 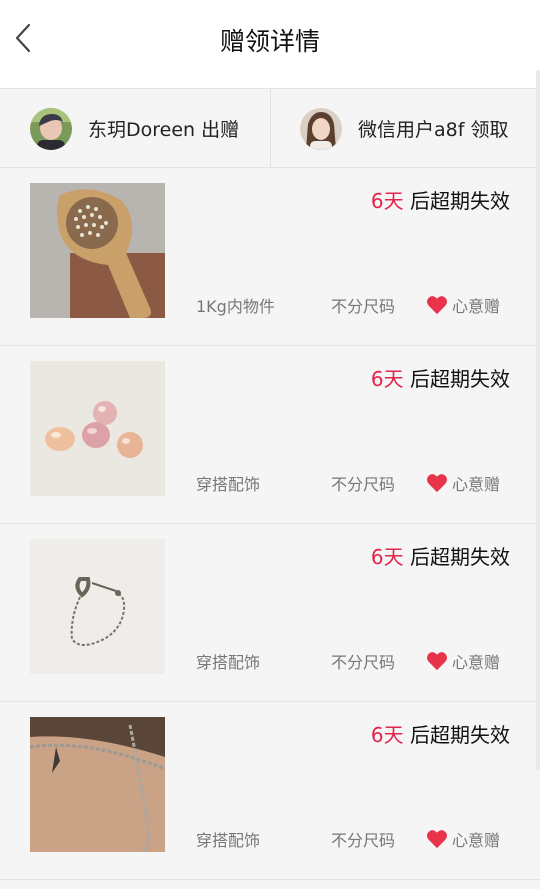 What do you see at coordinates (97, 250) in the screenshot?
I see `item-image-hairbrush` at bounding box center [97, 250].